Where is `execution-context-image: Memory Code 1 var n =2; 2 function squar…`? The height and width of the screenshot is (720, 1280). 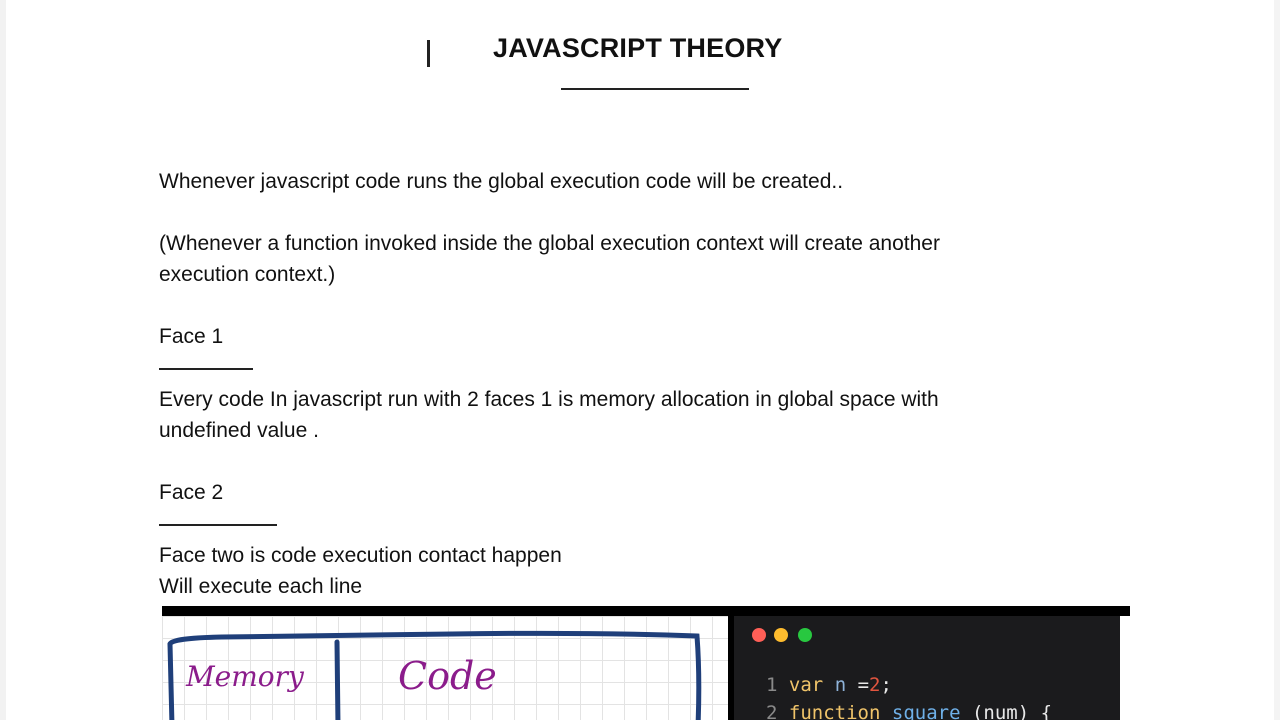 execution-context-image: Memory Code 1 var n =2; 2 function squar… is located at coordinates (646, 663).